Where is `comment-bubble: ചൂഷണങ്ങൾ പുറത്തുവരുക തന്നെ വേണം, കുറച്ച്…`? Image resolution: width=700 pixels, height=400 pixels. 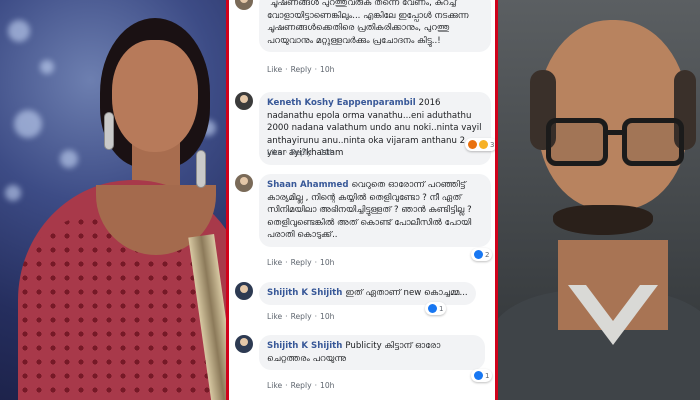 comment-bubble: ചൂഷണങ്ങൾ പുറത്തുവരുക തന്നെ വേണം, കുറച്ച്… is located at coordinates (375, 26).